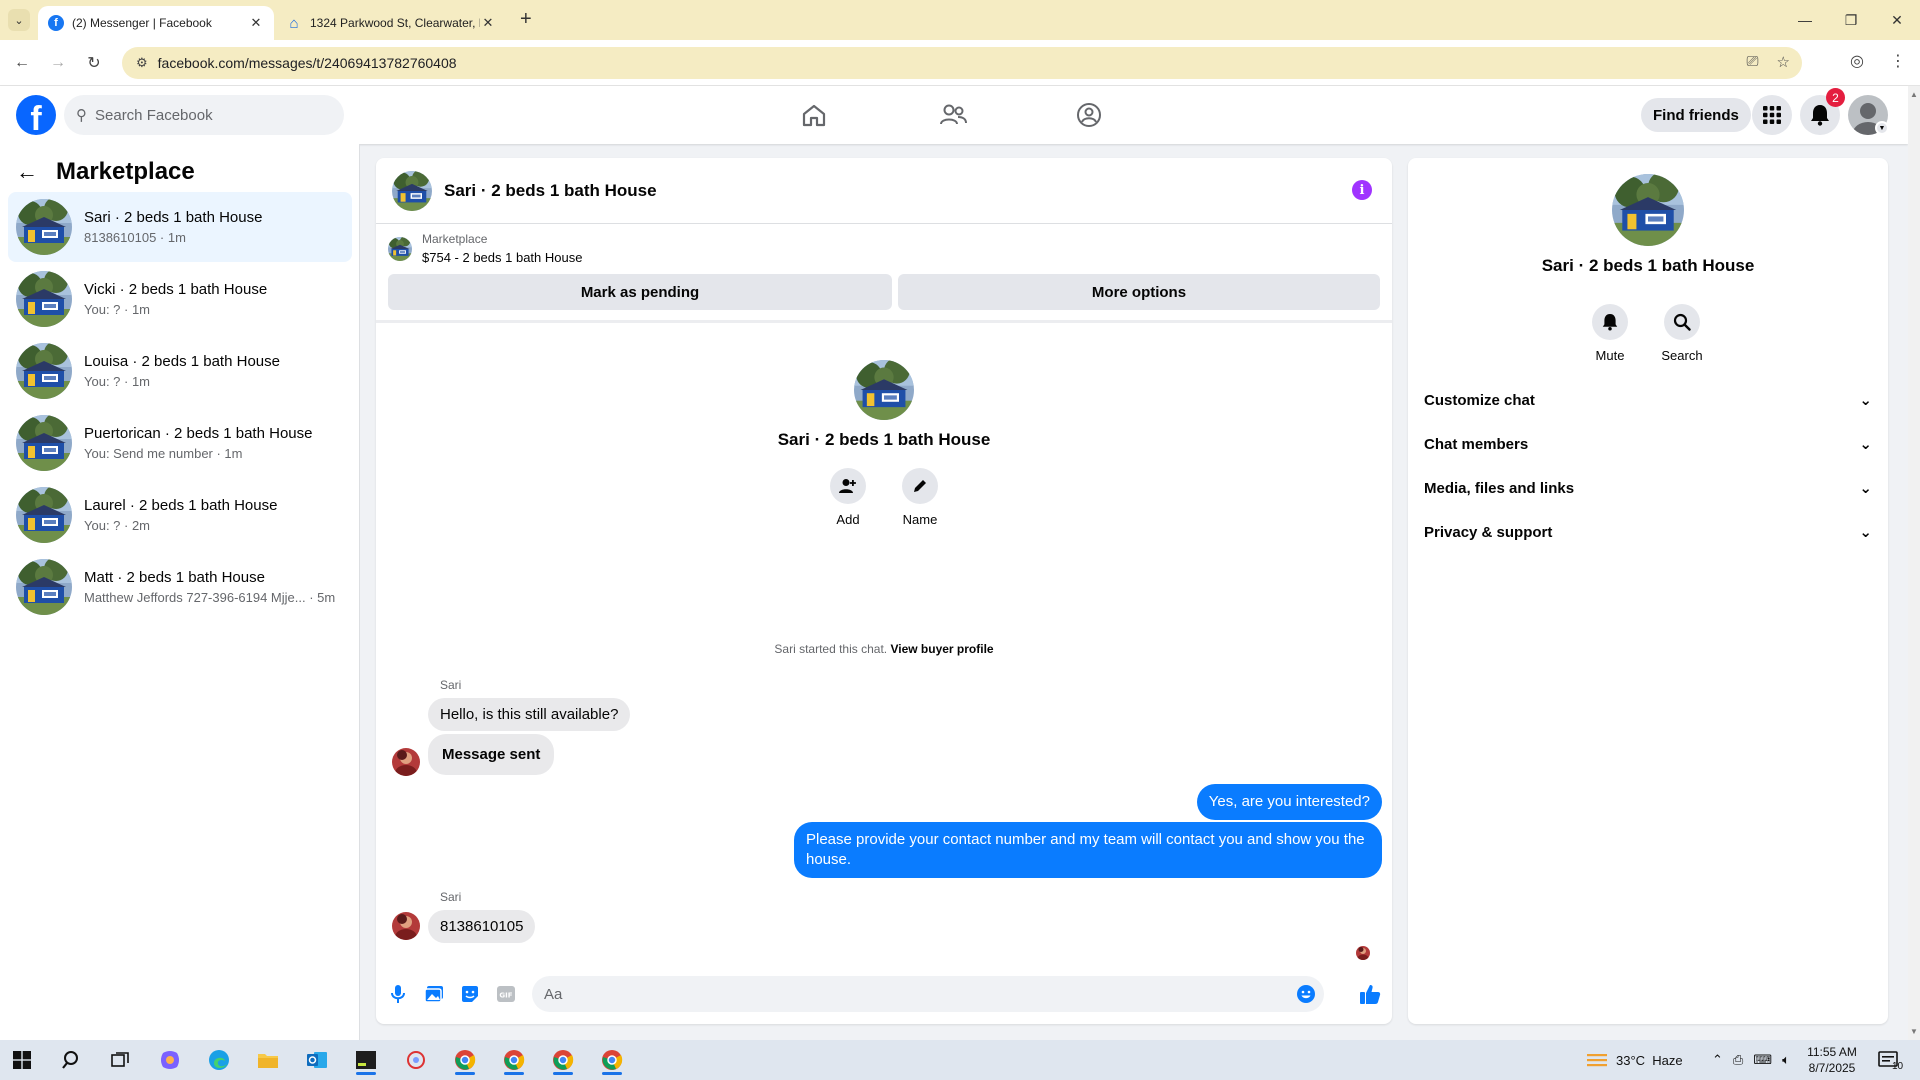 Image resolution: width=1920 pixels, height=1080 pixels. I want to click on photo-icon, so click(434, 994).